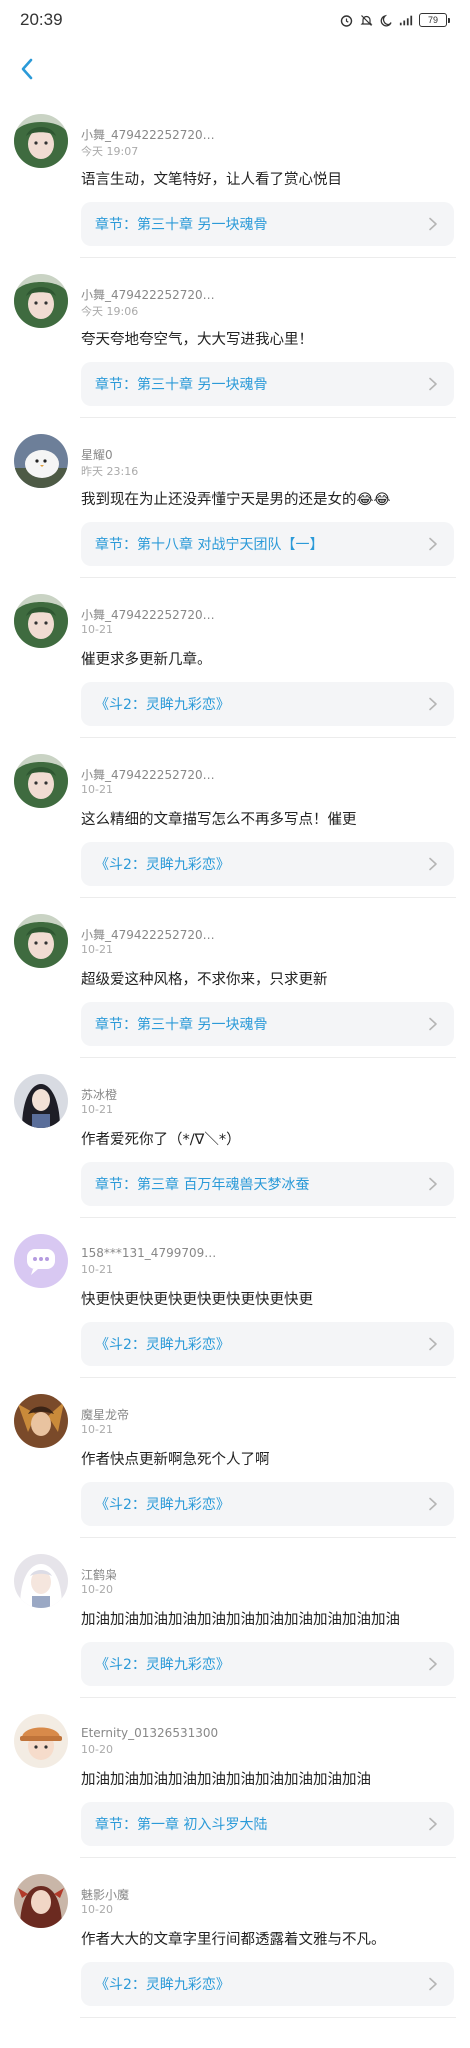 The width and height of the screenshot is (470, 2048). Describe the element at coordinates (105, 1894) in the screenshot. I see `comment-username: 魅影小魔` at that location.